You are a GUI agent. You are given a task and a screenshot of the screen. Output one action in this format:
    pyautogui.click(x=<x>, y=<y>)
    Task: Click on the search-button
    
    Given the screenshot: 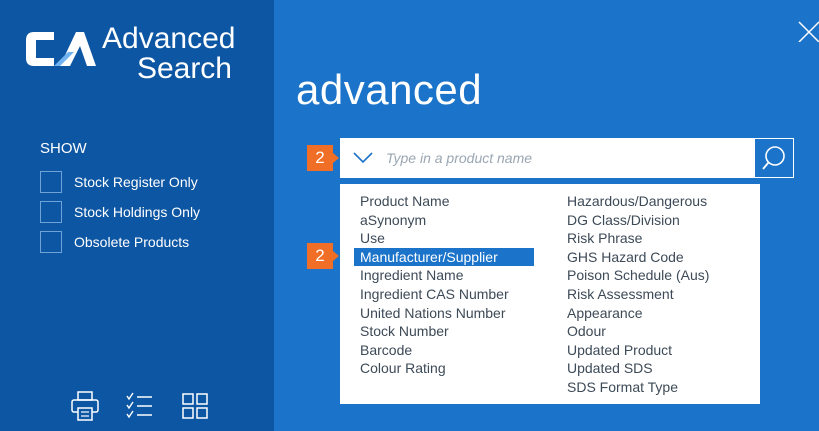 What is the action you would take?
    pyautogui.click(x=774, y=158)
    